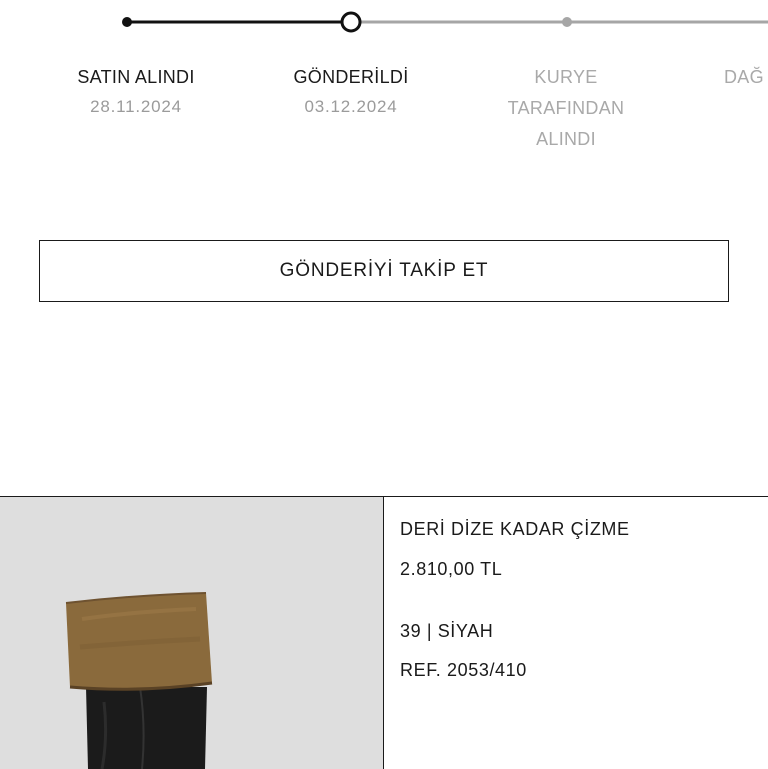 The width and height of the screenshot is (768, 769). I want to click on step-dot-shipped-current, so click(351, 22).